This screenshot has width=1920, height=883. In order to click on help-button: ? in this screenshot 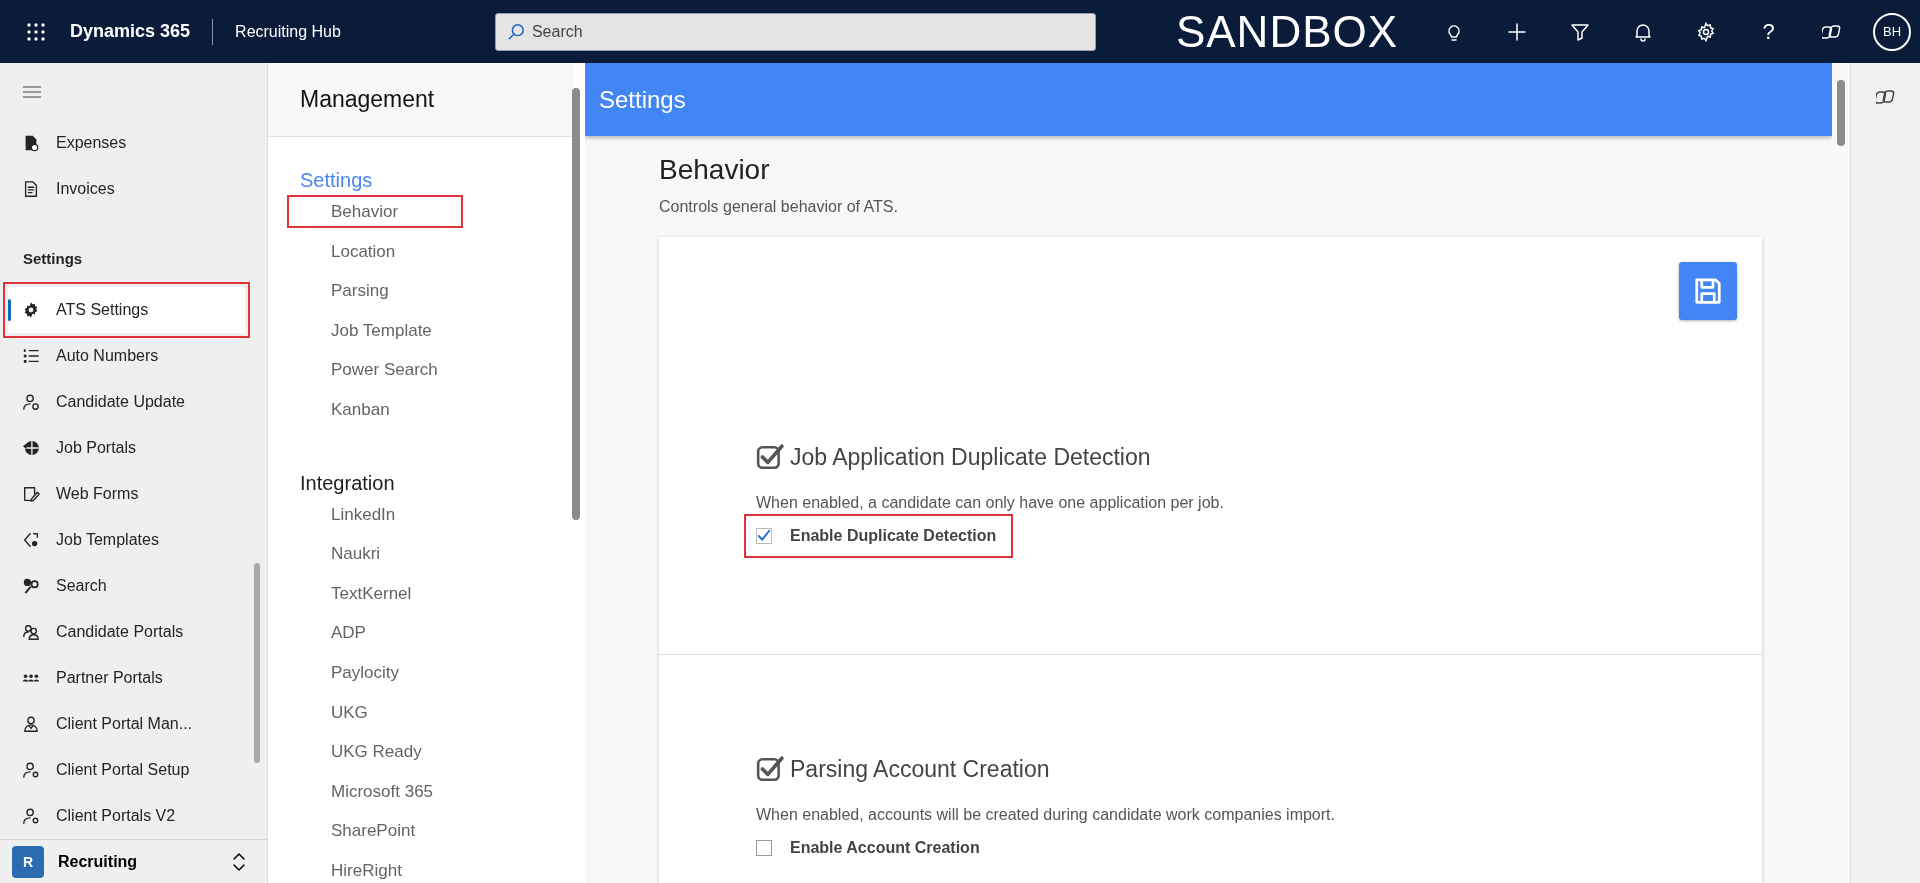, I will do `click(1769, 31)`.